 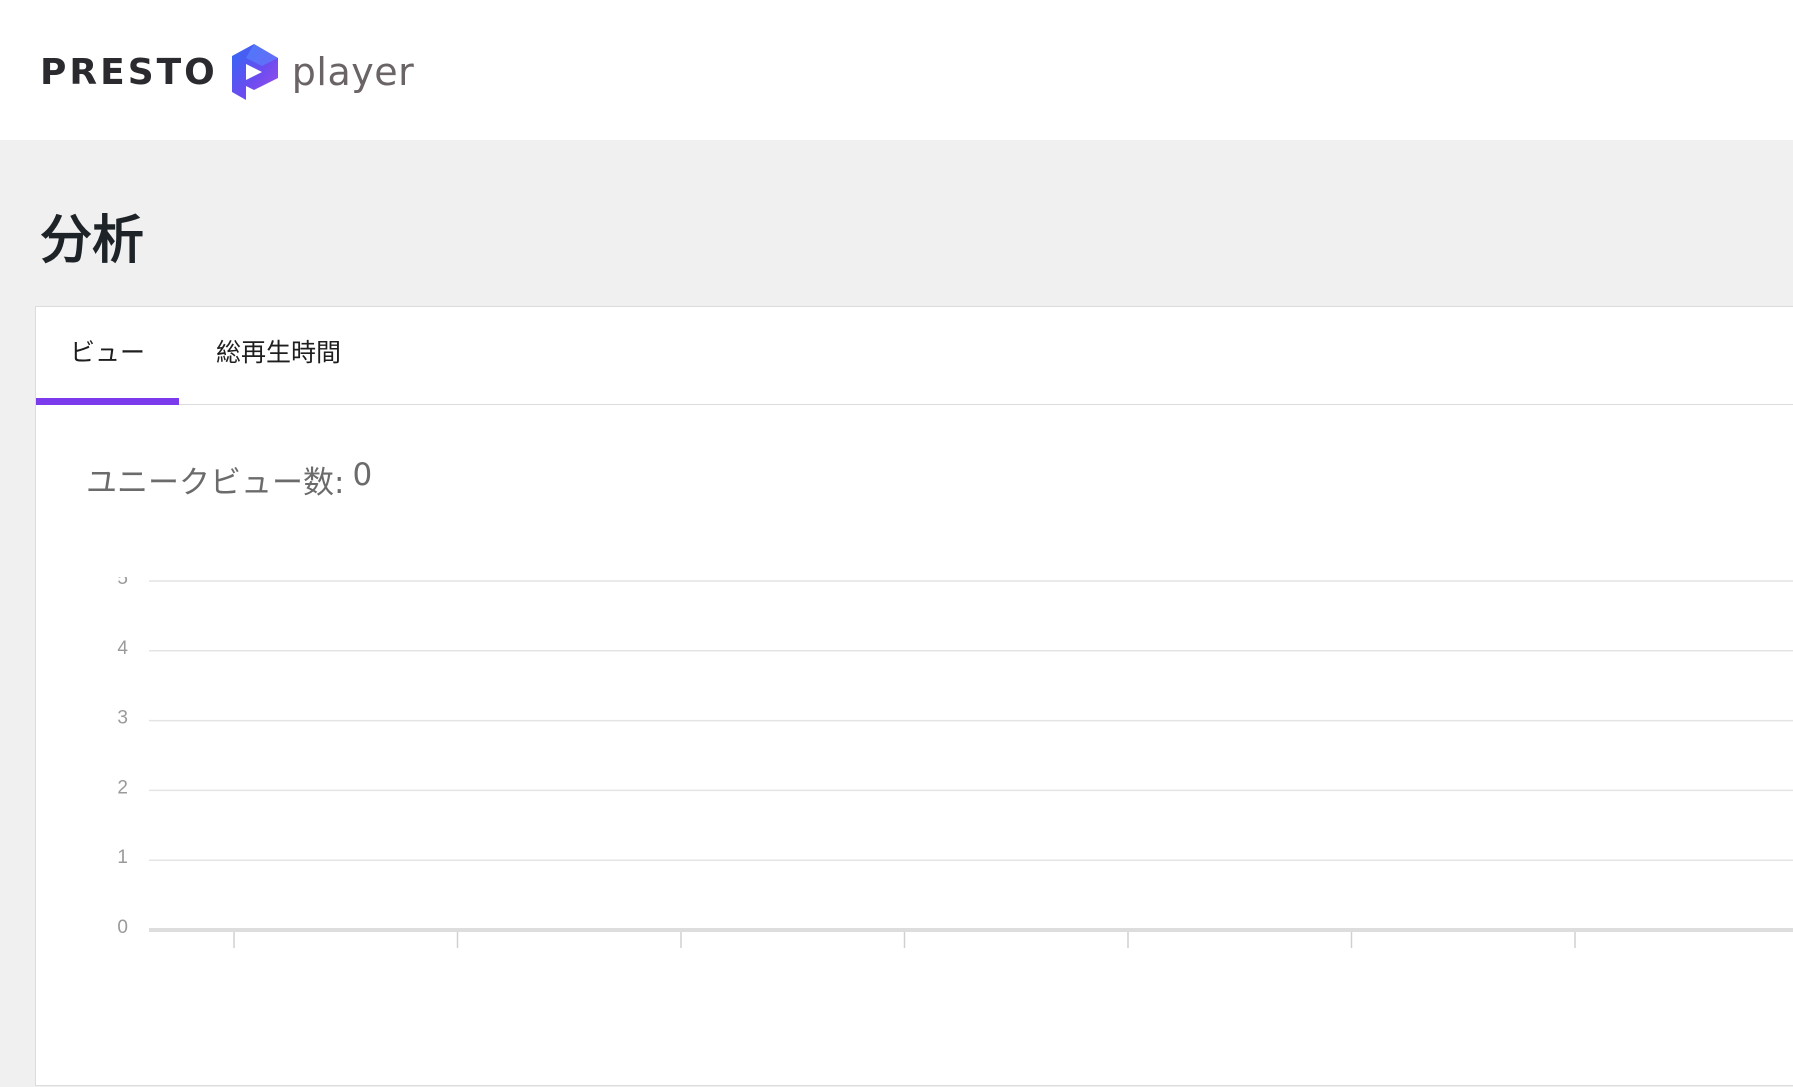 I want to click on presto-player-logo: PRESTO player, so click(x=227, y=72).